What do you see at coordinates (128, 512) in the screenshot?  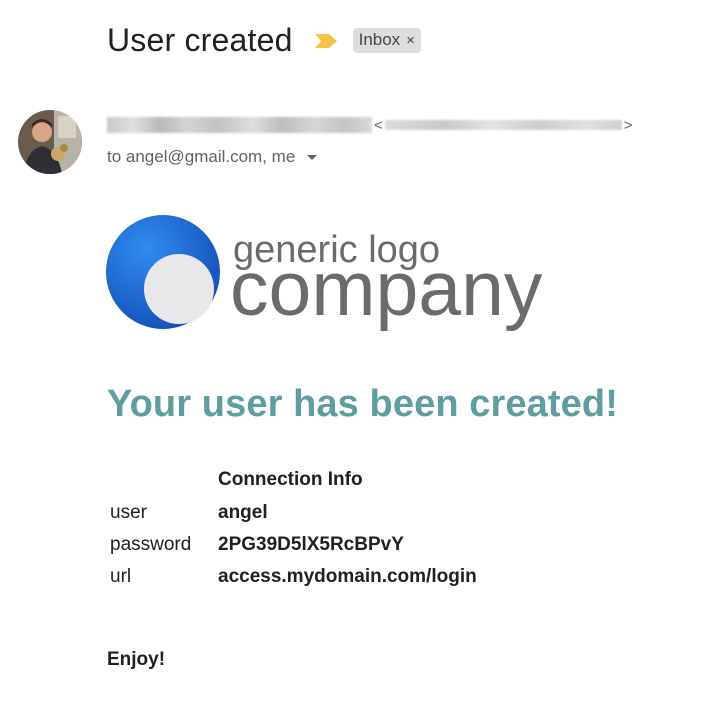 I see `info-key: user` at bounding box center [128, 512].